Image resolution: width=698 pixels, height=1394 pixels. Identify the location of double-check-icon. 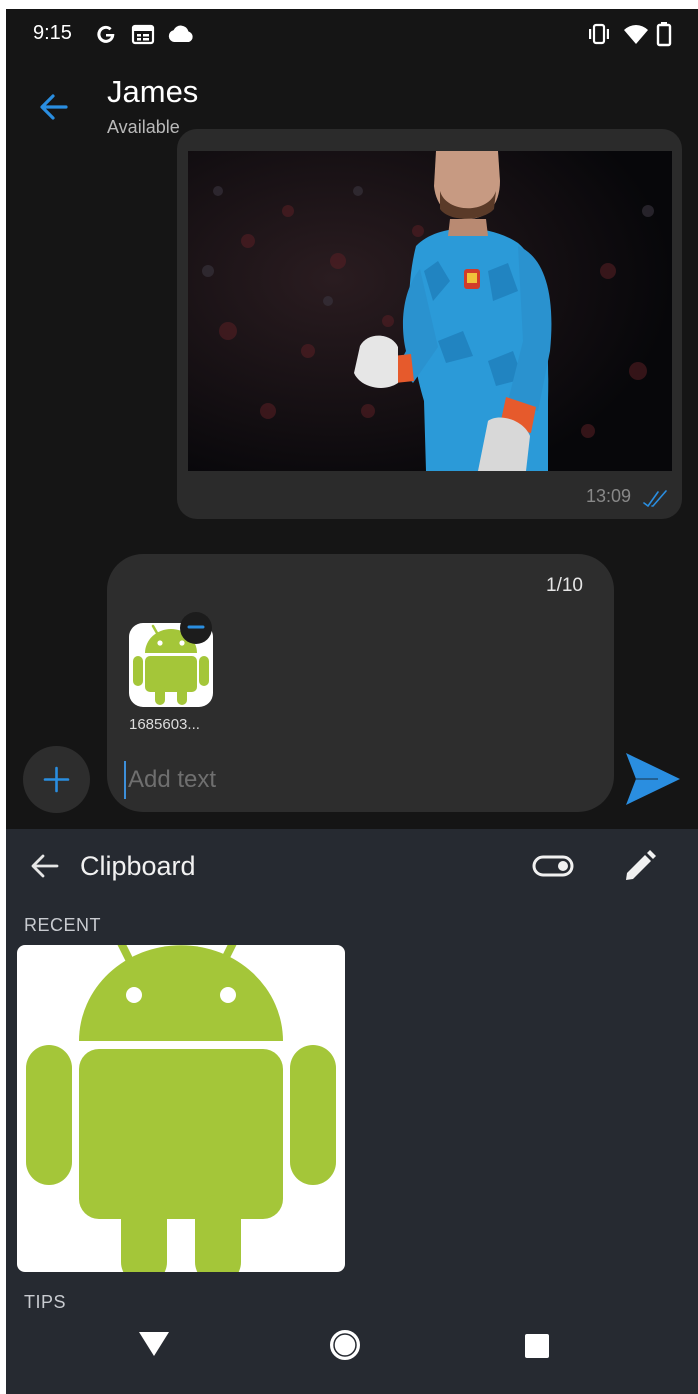
(655, 498).